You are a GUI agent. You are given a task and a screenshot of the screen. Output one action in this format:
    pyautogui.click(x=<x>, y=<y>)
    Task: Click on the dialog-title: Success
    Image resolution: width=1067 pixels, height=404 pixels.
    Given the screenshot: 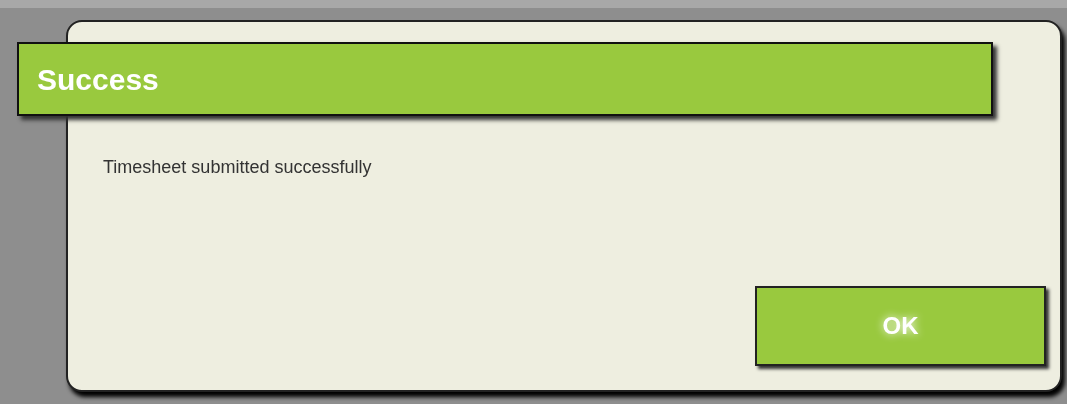 What is the action you would take?
    pyautogui.click(x=98, y=79)
    